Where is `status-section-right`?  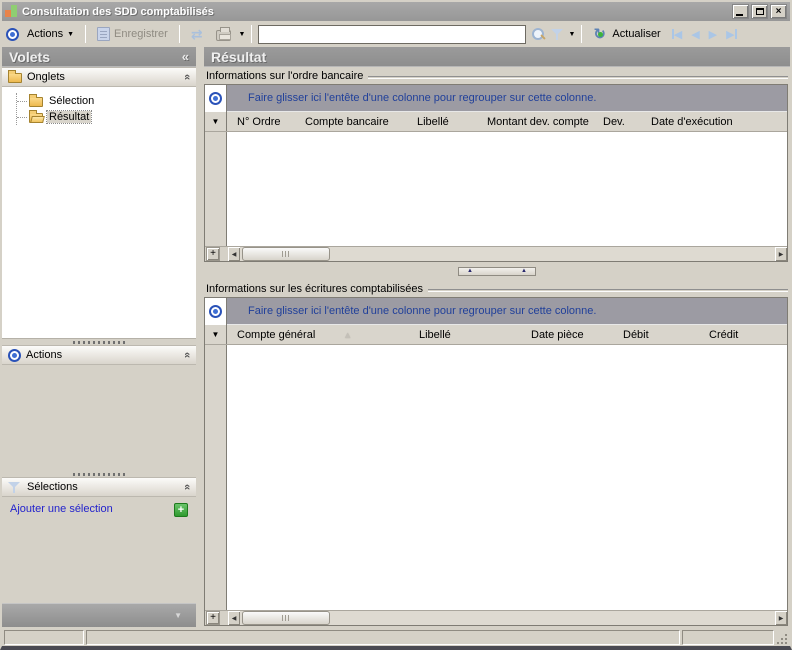
status-section-right is located at coordinates (728, 637).